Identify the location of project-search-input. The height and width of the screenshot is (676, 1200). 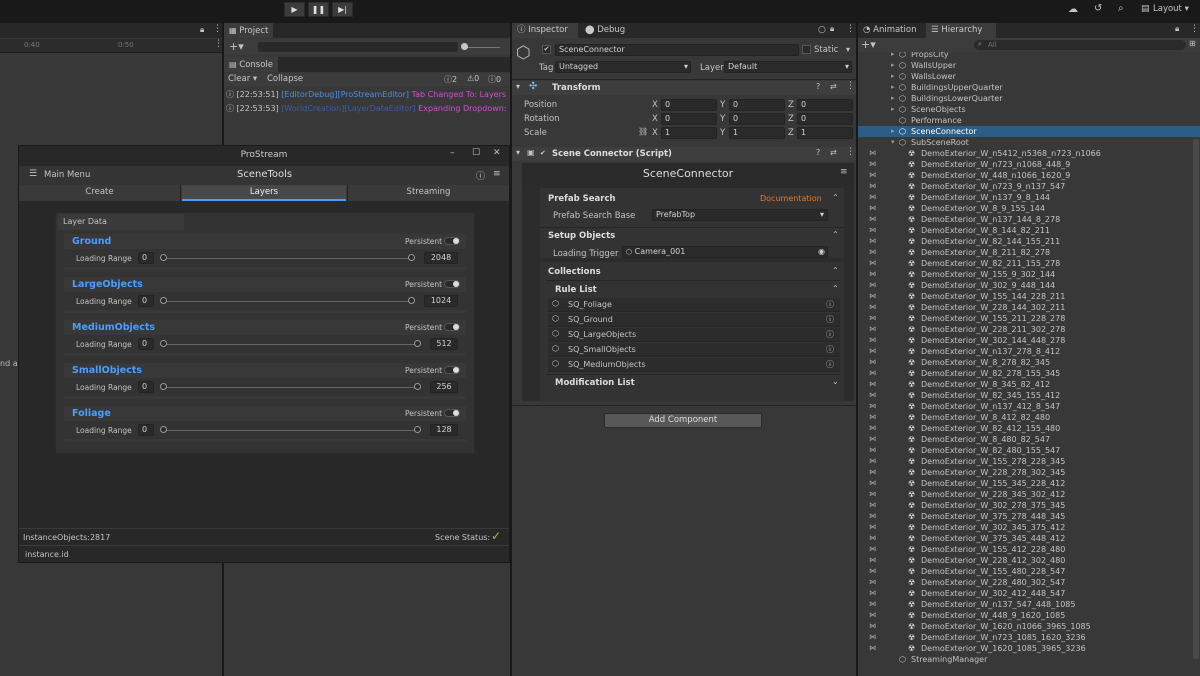
(358, 47).